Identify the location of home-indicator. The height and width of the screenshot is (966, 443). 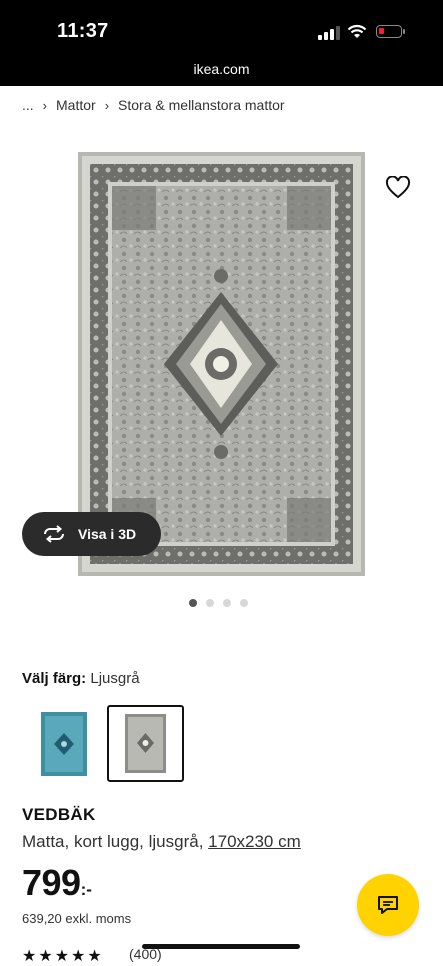
(221, 946).